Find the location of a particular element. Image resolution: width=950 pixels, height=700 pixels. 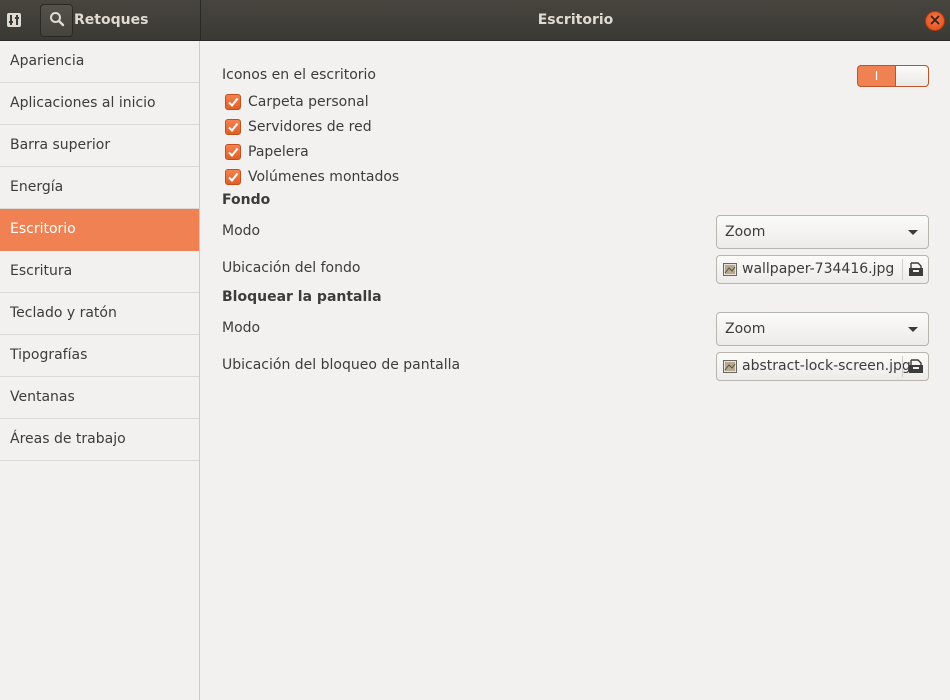

sidebar-item-areas-de-trabajo: Áreas de trabajo is located at coordinates (99, 440).